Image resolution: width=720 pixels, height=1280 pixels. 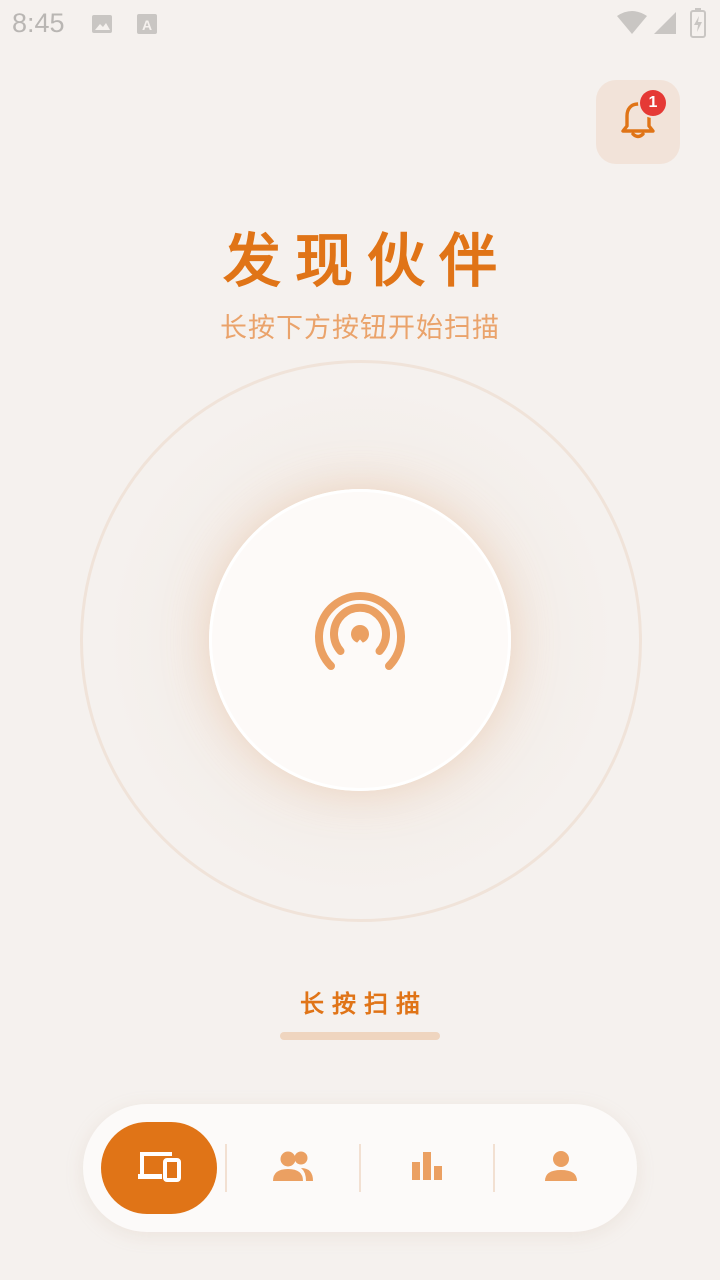 What do you see at coordinates (665, 25) in the screenshot?
I see `signal-icon` at bounding box center [665, 25].